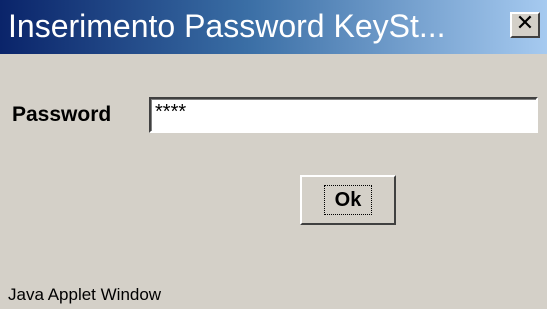  I want to click on close-icon: ✕, so click(525, 23).